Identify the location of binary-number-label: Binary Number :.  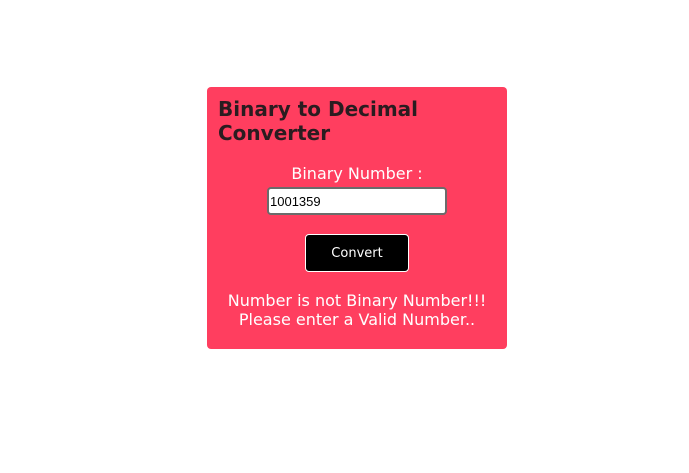
(357, 173).